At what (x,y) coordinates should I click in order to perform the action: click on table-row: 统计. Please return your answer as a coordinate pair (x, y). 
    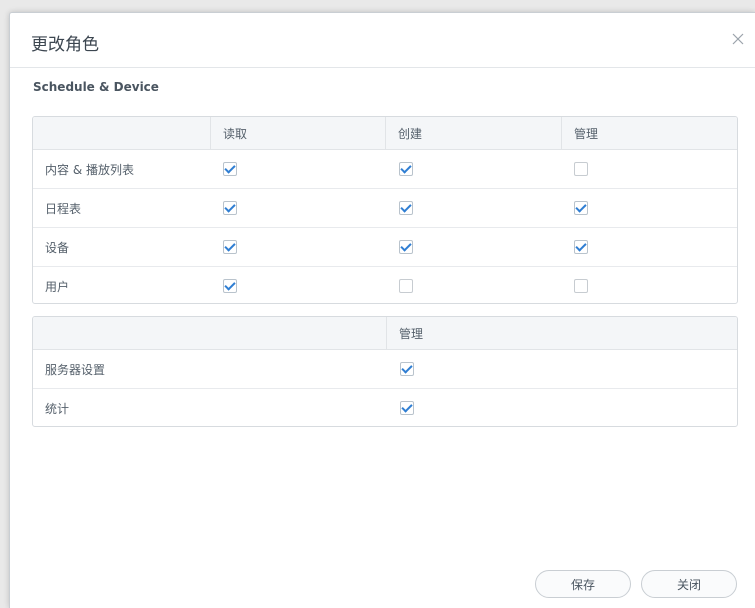
    Looking at the image, I should click on (385, 407).